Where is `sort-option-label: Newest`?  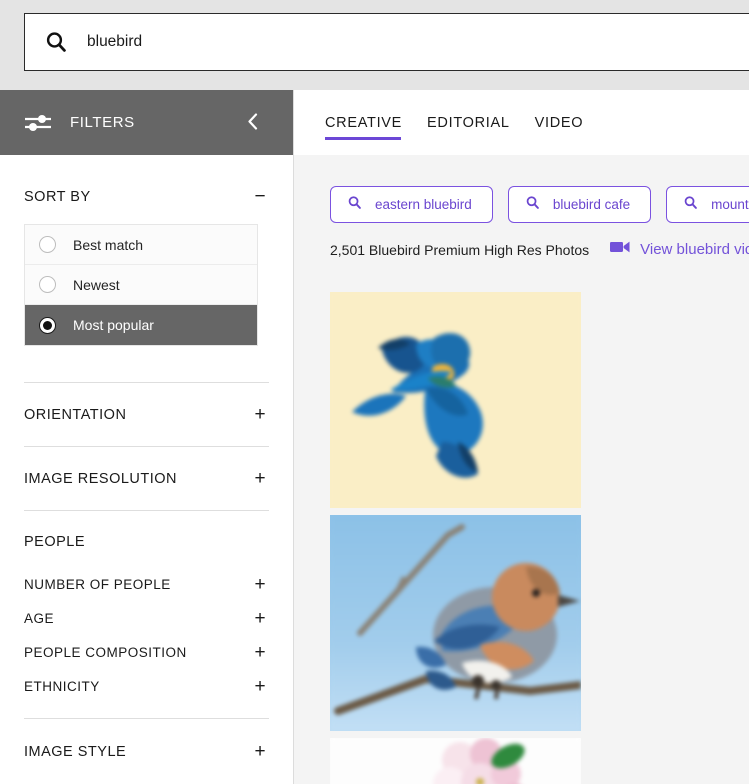 sort-option-label: Newest is located at coordinates (96, 284).